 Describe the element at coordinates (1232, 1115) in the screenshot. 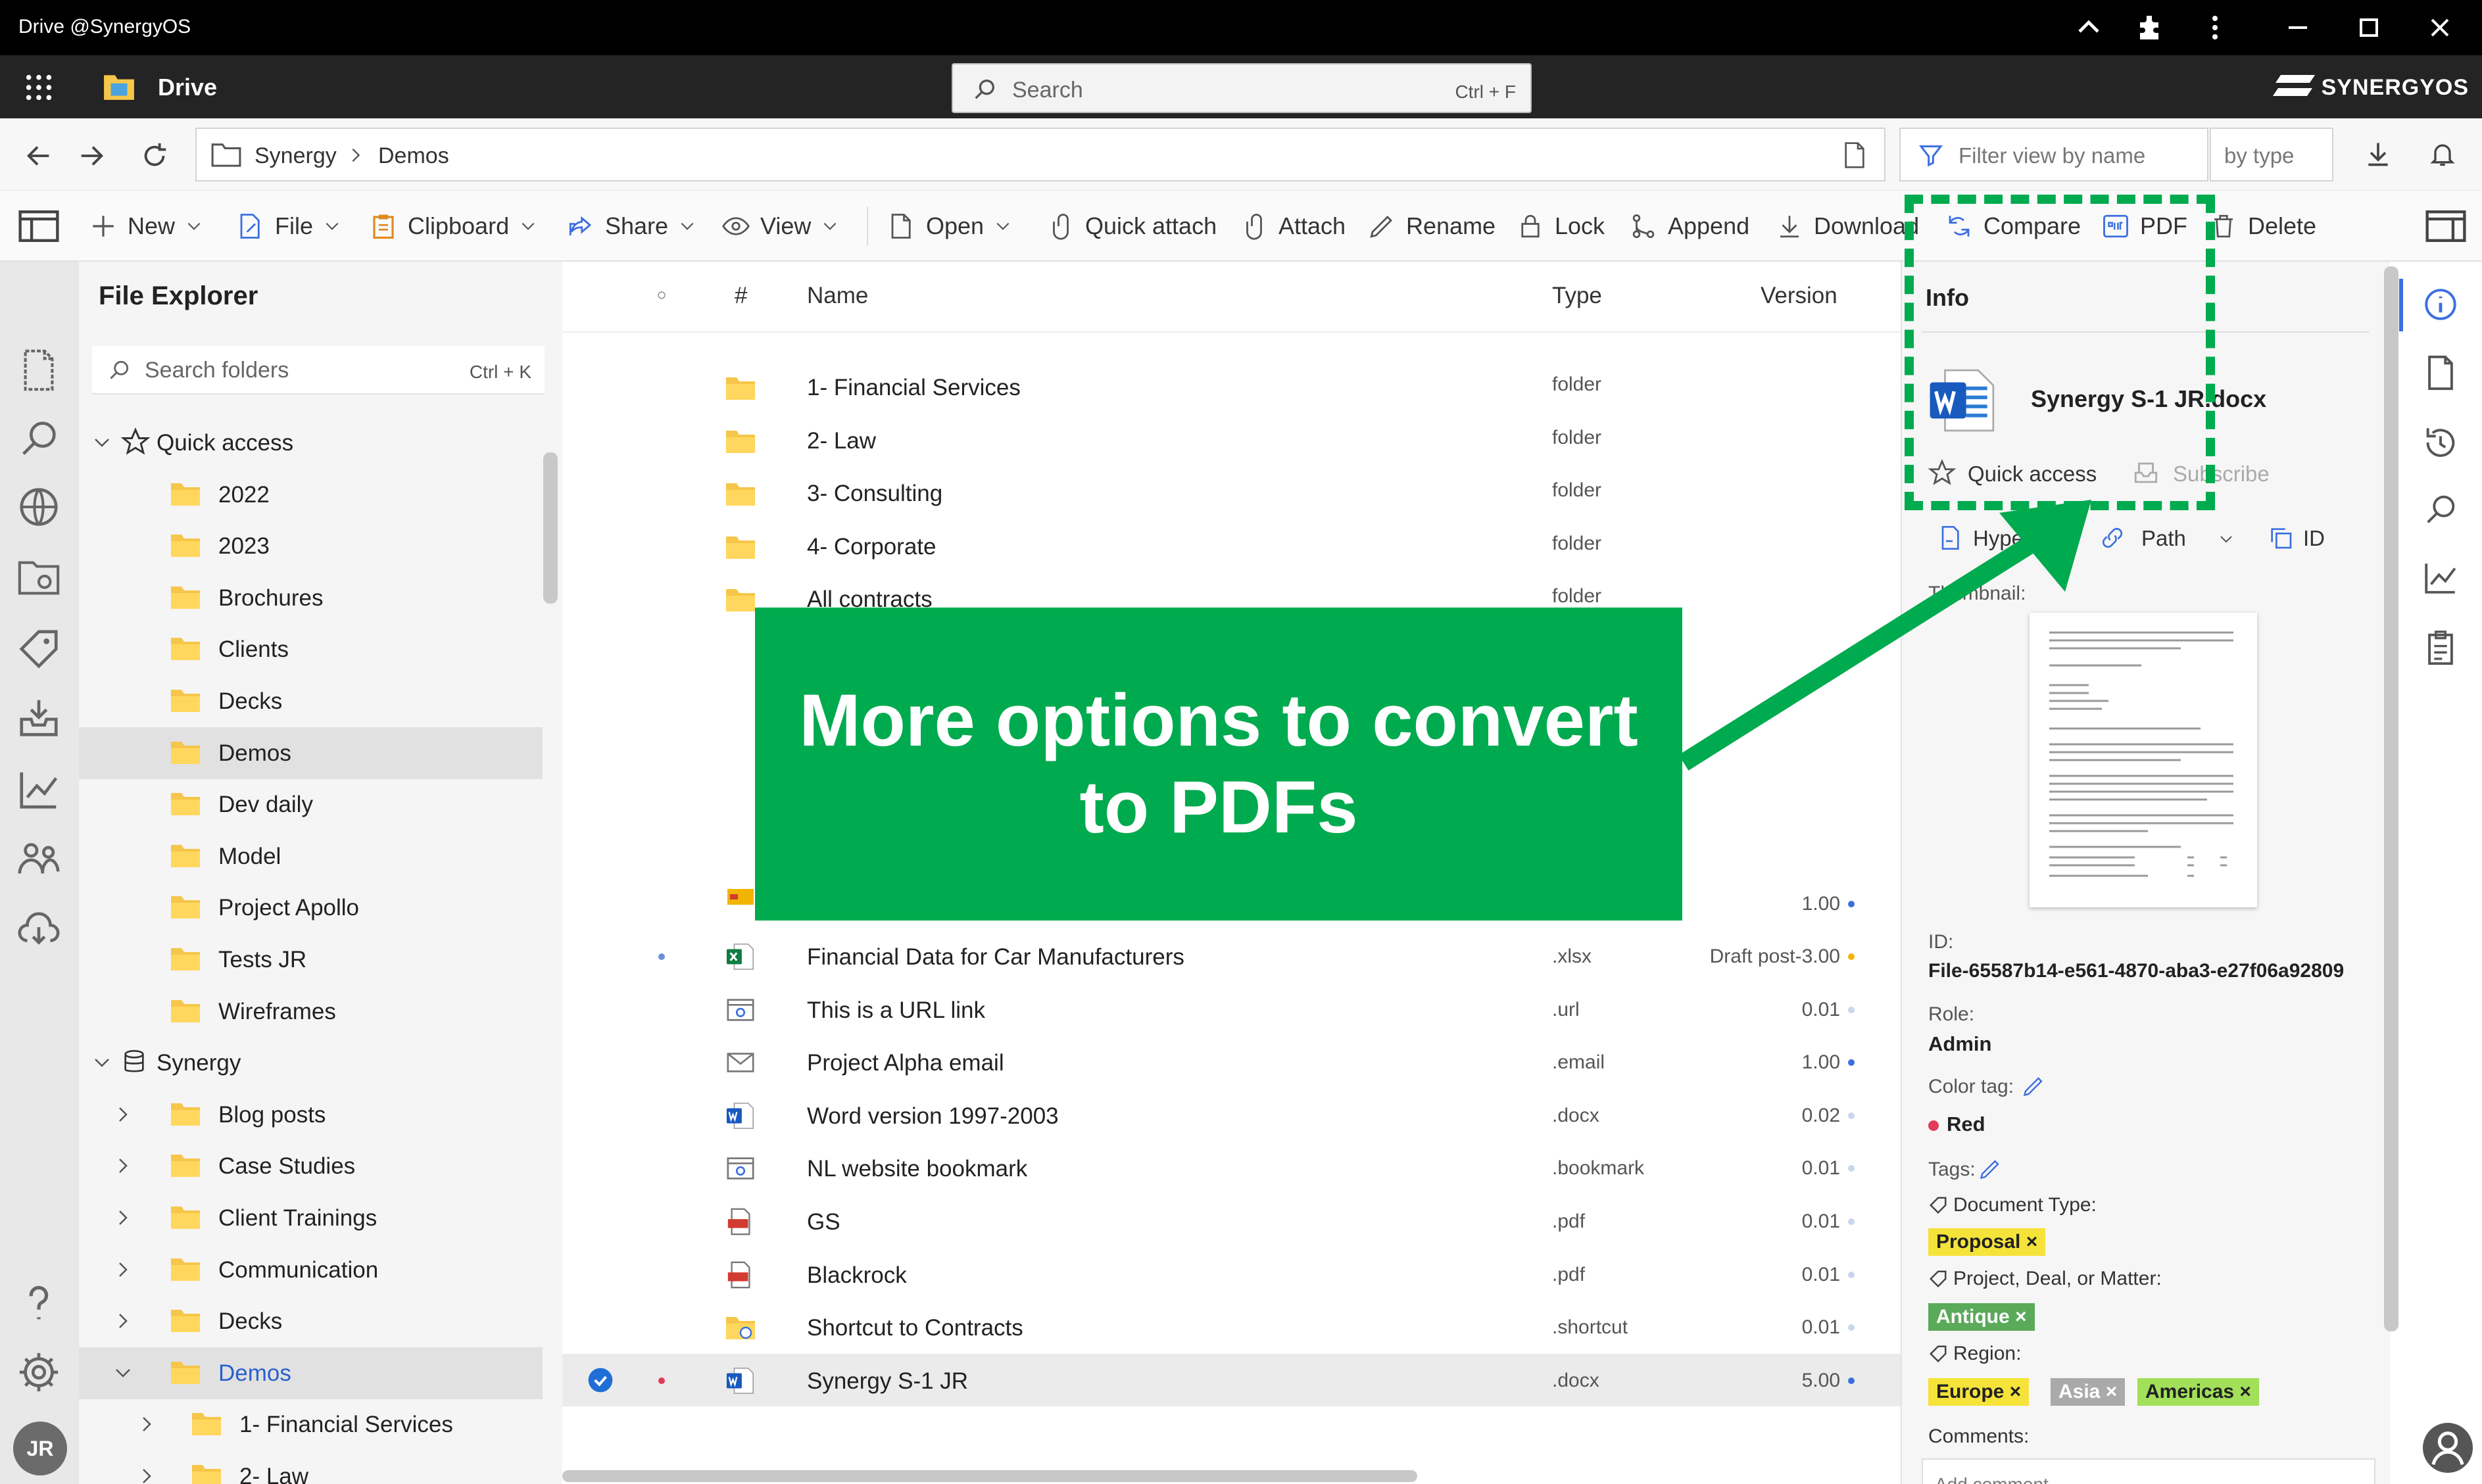

I see `table-row: Word version 1997-2003 .docx 0.02` at that location.